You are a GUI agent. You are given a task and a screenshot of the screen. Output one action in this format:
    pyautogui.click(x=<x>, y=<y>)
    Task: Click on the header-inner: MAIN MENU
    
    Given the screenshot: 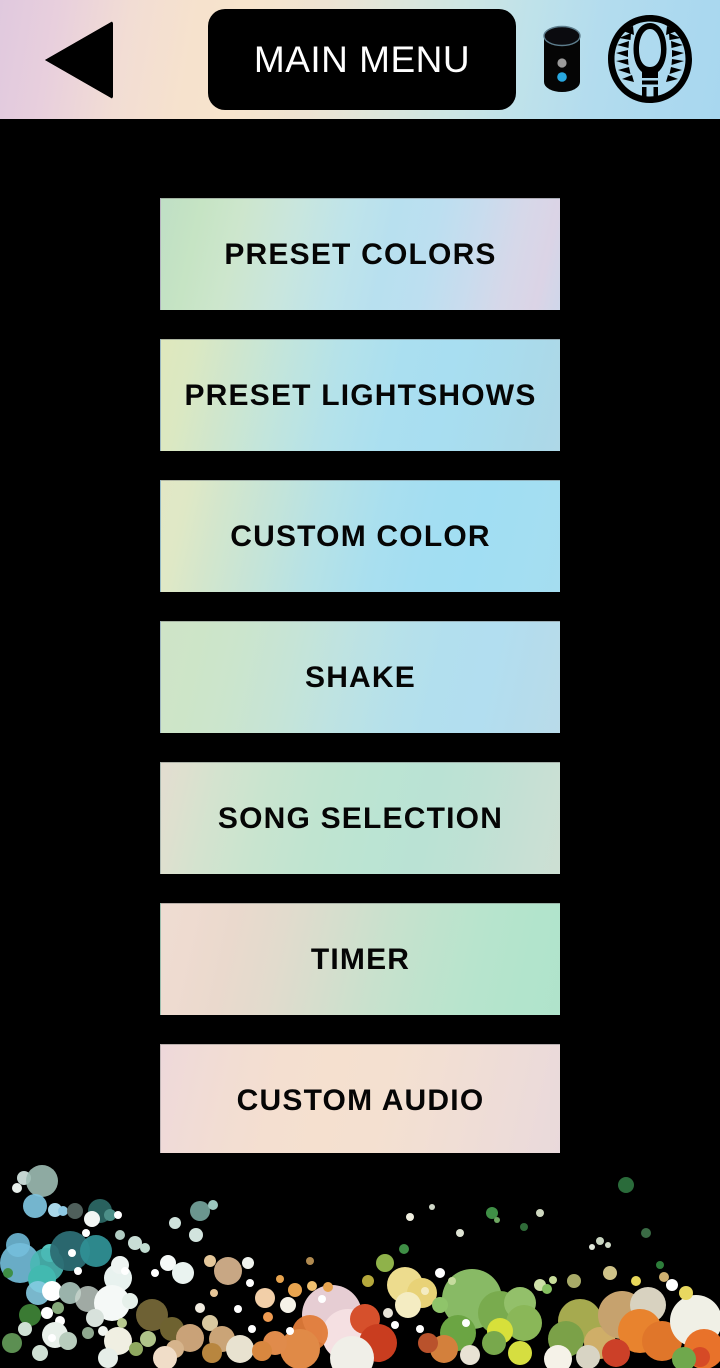 What is the action you would take?
    pyautogui.click(x=360, y=59)
    